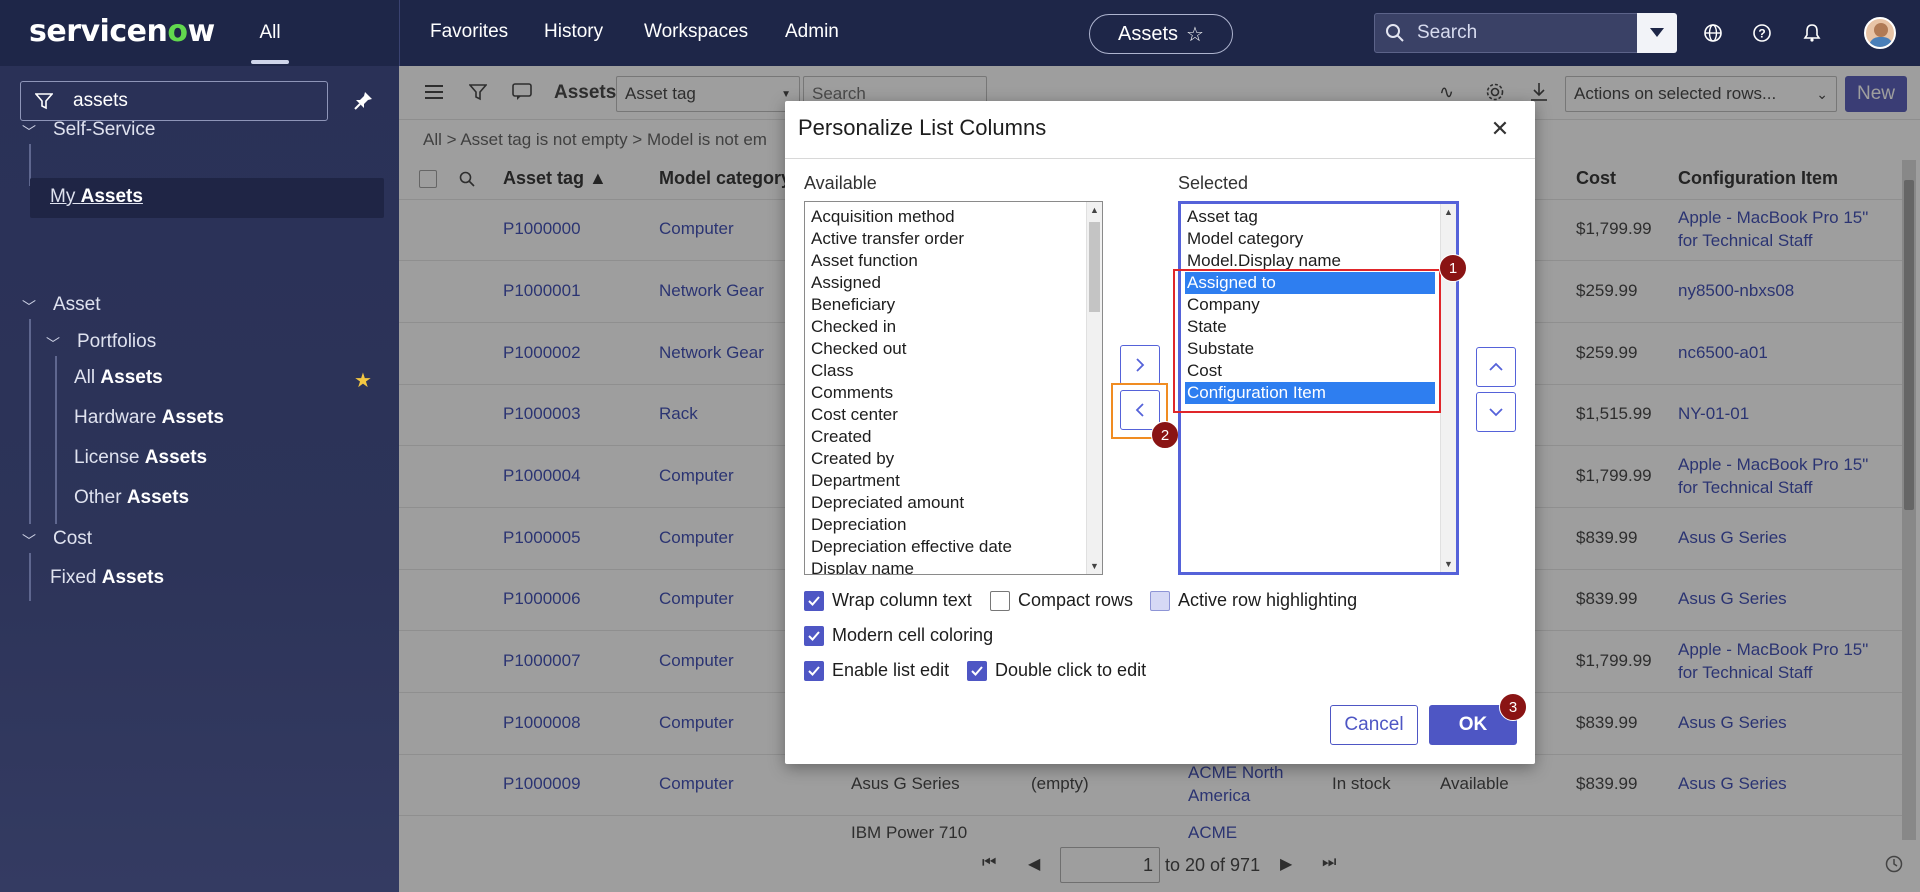 The image size is (1920, 892). What do you see at coordinates (1160, 600) in the screenshot?
I see `active-row-highlighting-checkbox` at bounding box center [1160, 600].